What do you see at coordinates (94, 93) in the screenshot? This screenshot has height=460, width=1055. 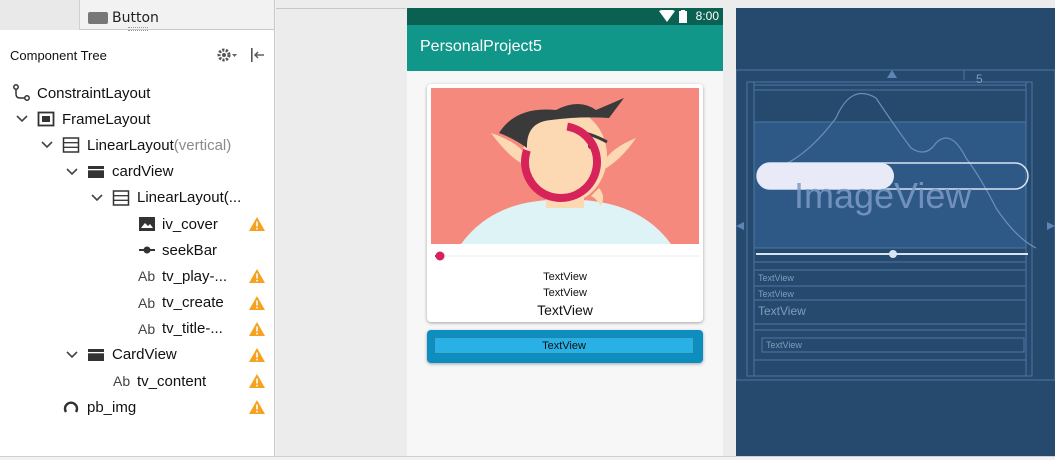 I see `tree-node-label: ConstraintLayout` at bounding box center [94, 93].